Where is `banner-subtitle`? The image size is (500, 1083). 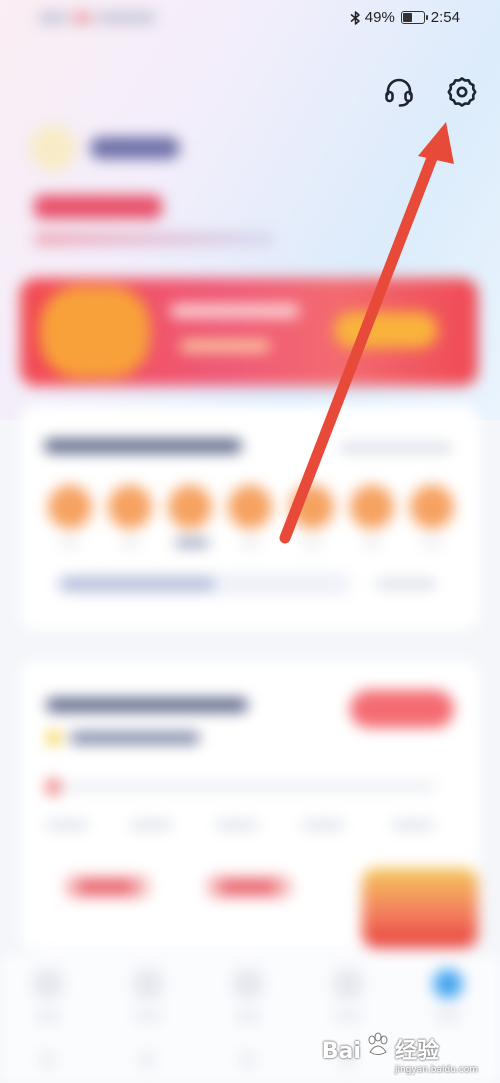 banner-subtitle is located at coordinates (225, 346).